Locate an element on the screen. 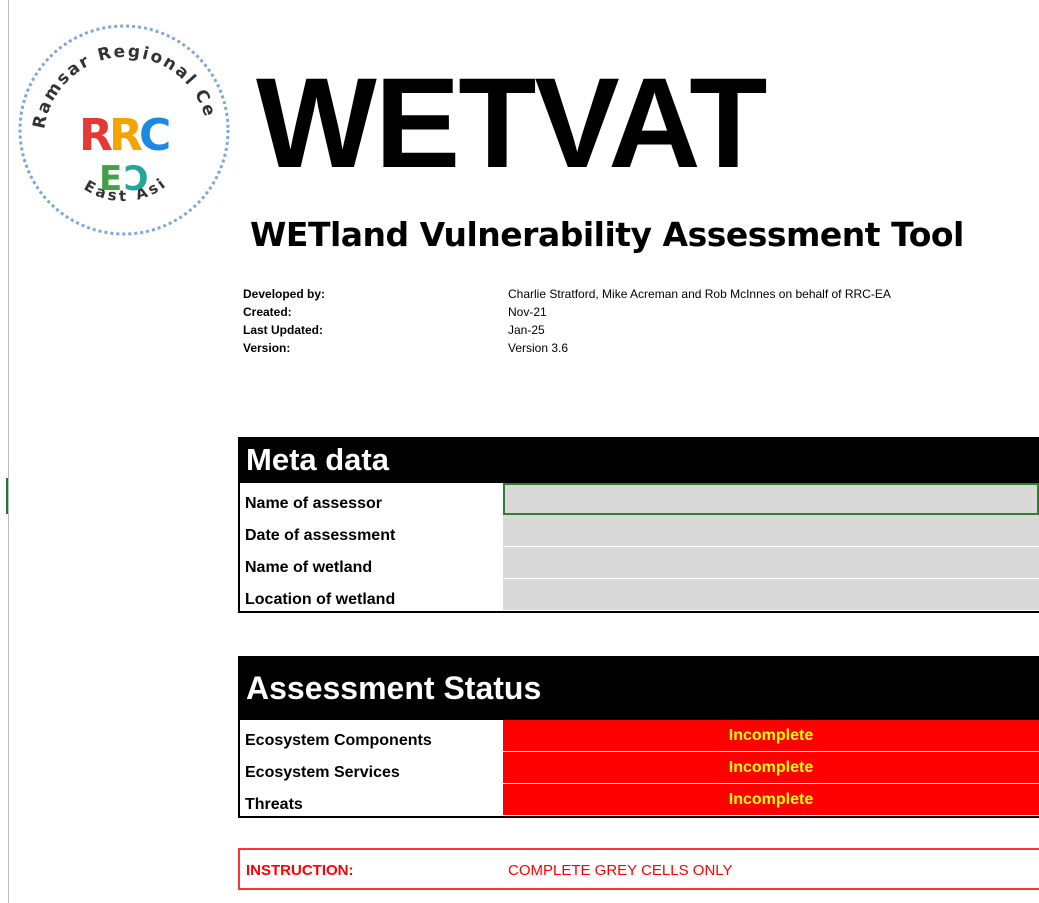  info-key: Developed by: is located at coordinates (284, 294).